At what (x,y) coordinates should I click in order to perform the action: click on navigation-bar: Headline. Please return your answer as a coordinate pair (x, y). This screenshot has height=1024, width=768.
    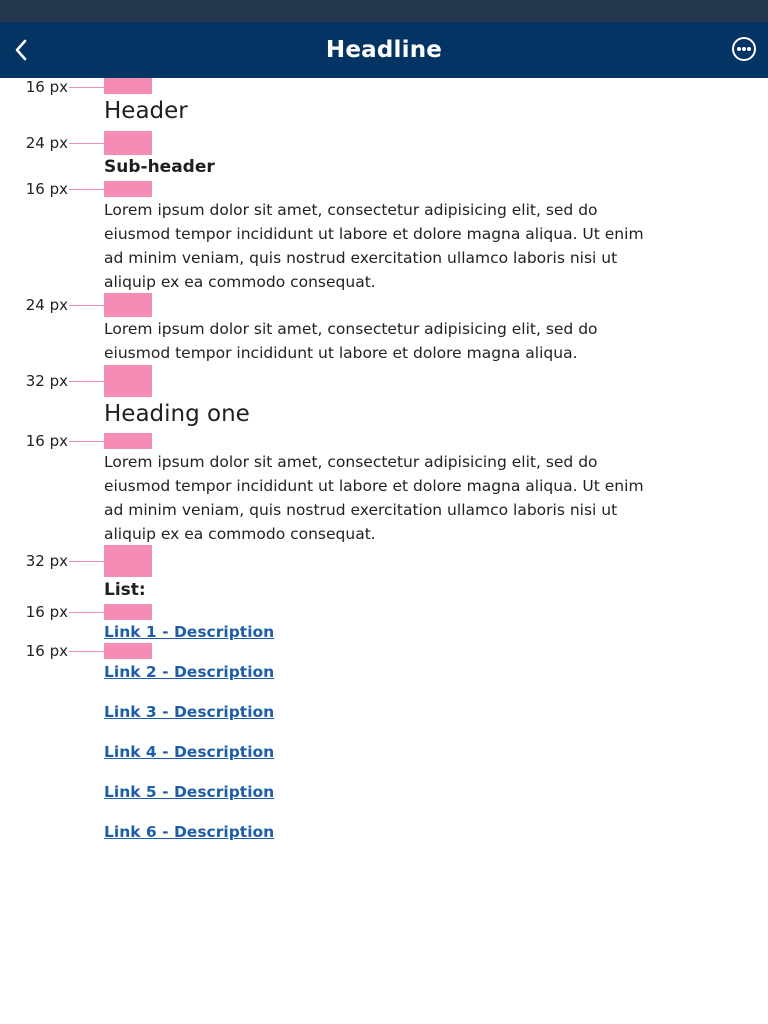
    Looking at the image, I should click on (384, 50).